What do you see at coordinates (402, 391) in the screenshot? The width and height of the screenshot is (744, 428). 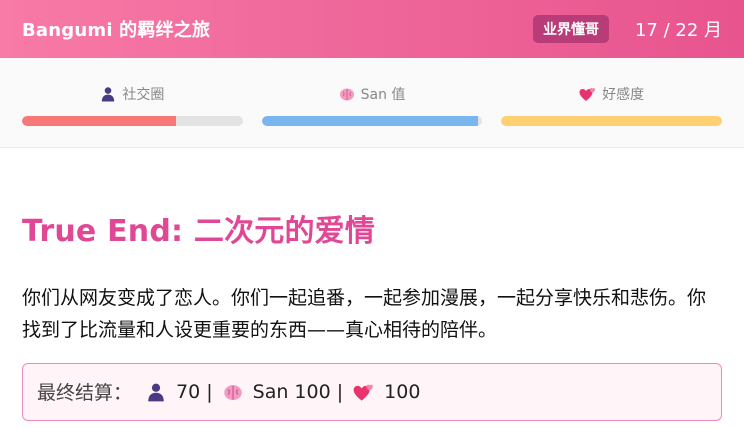 I see `summary-affection-value: 100` at bounding box center [402, 391].